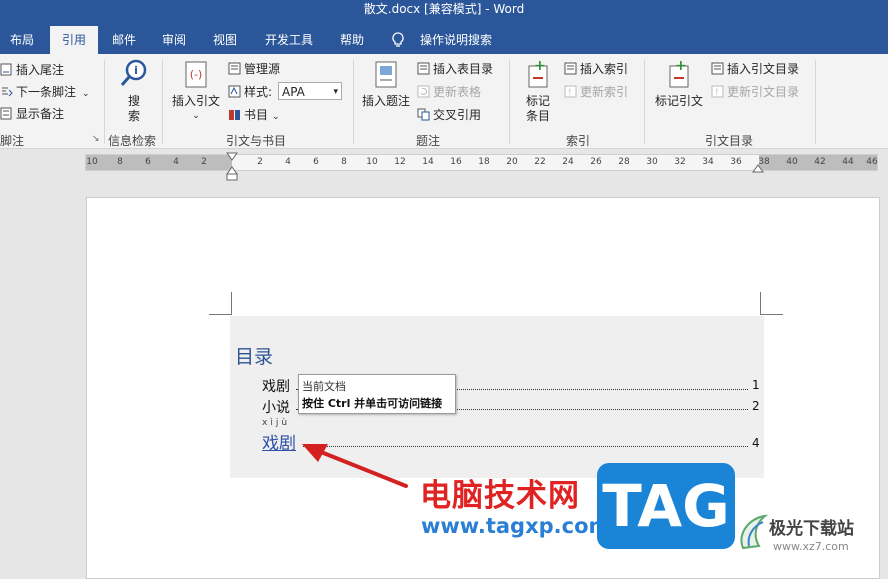 The height and width of the screenshot is (579, 888). Describe the element at coordinates (679, 73) in the screenshot. I see `mark-citation-icon: +` at that location.